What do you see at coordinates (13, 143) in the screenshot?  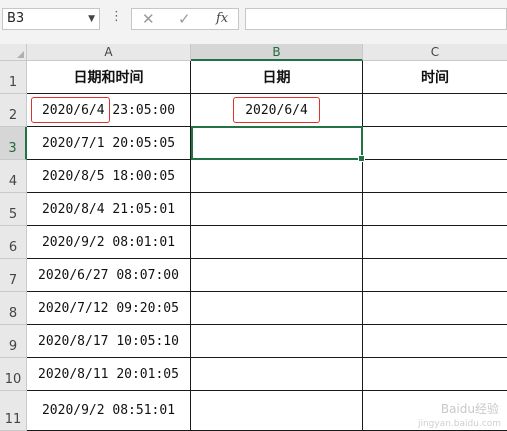 I see `row-header-3: 3` at bounding box center [13, 143].